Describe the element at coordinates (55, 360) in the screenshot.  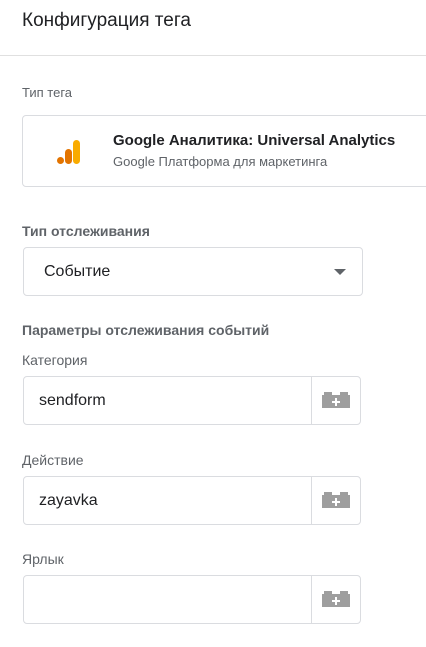
I see `category-label: Категория` at that location.